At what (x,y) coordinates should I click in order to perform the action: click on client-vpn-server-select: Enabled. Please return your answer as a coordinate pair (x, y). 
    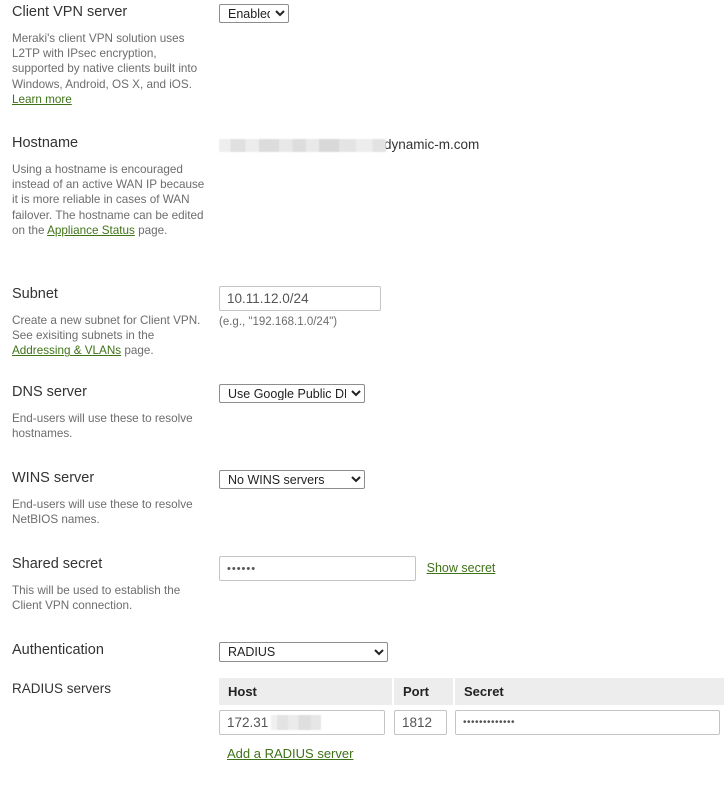
    Looking at the image, I should click on (254, 13).